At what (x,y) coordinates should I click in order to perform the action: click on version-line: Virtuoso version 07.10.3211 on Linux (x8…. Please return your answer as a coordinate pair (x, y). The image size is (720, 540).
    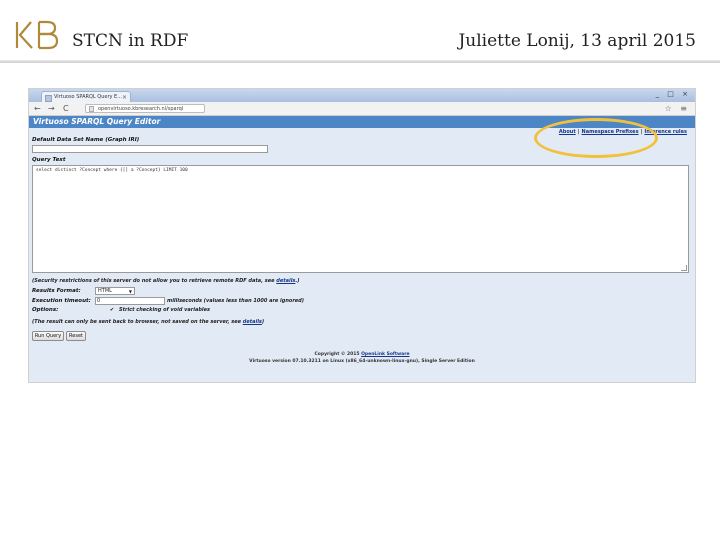
    Looking at the image, I should click on (362, 361).